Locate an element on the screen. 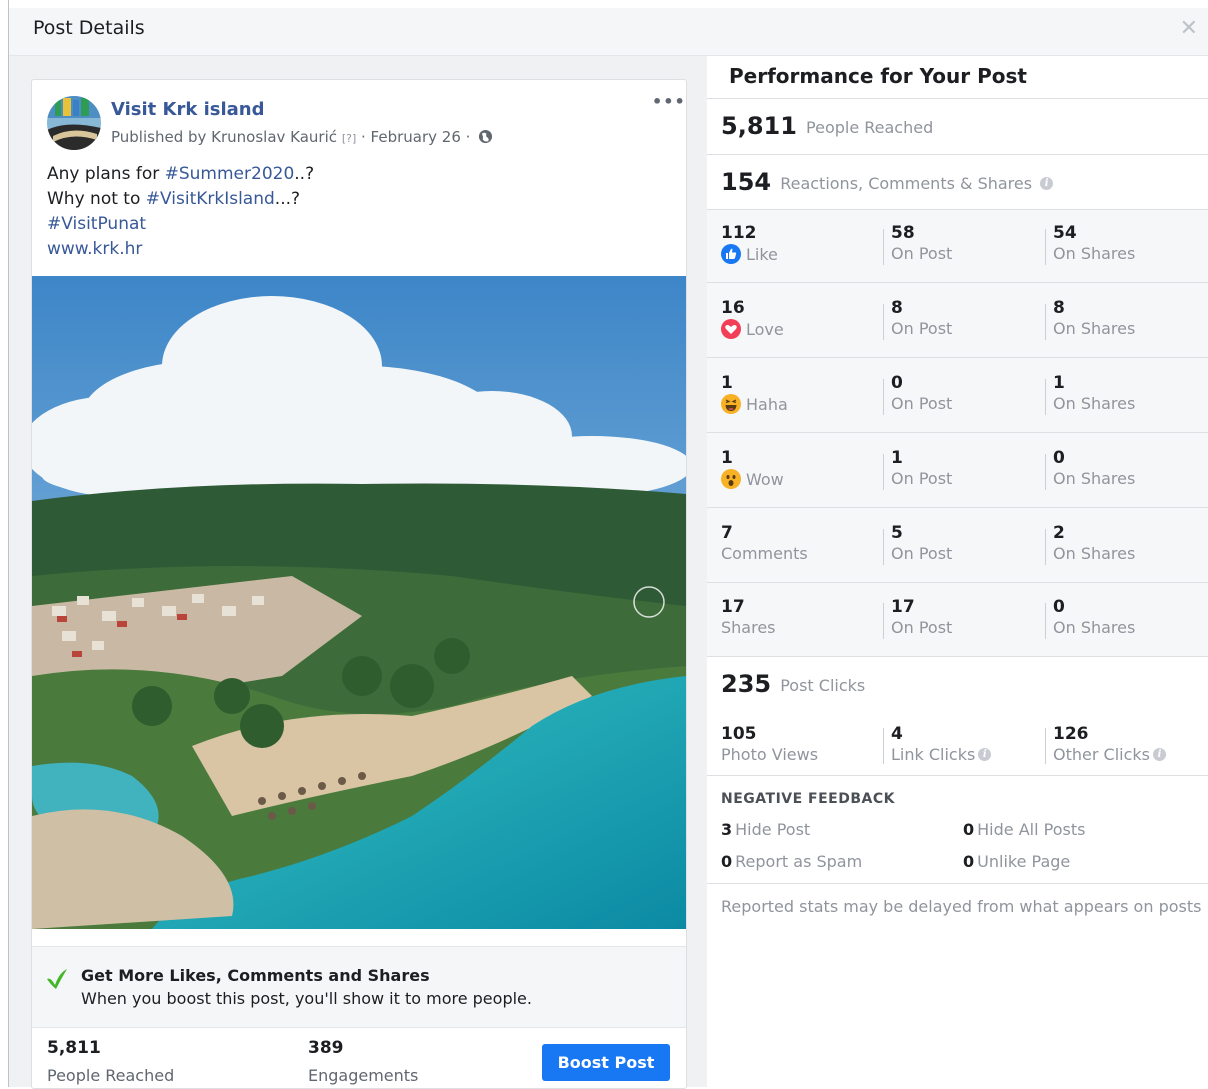  link-clicks: 4 Link Clicks i is located at coordinates (941, 744).